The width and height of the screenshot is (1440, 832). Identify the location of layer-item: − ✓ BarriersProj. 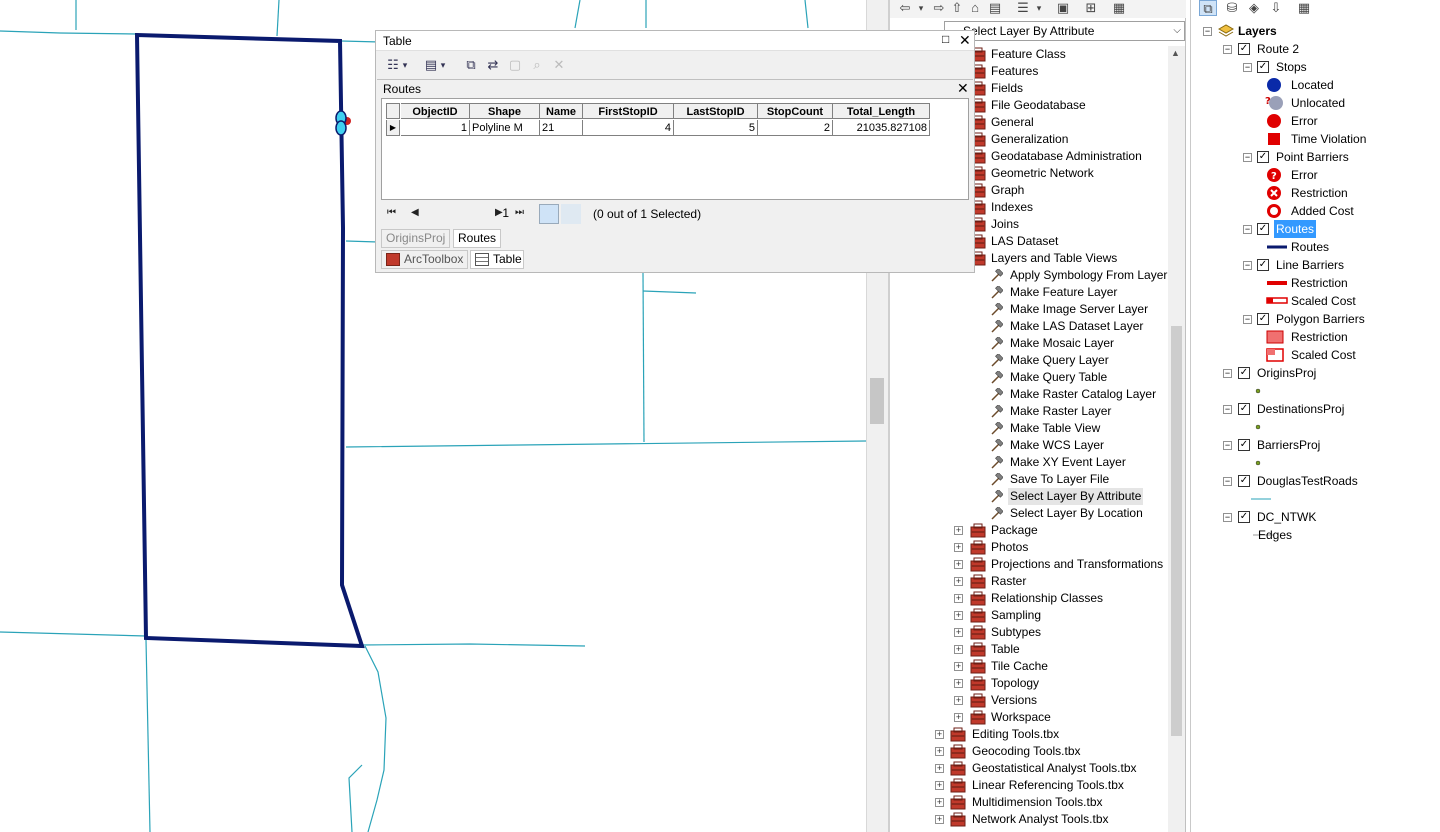
(1315, 445).